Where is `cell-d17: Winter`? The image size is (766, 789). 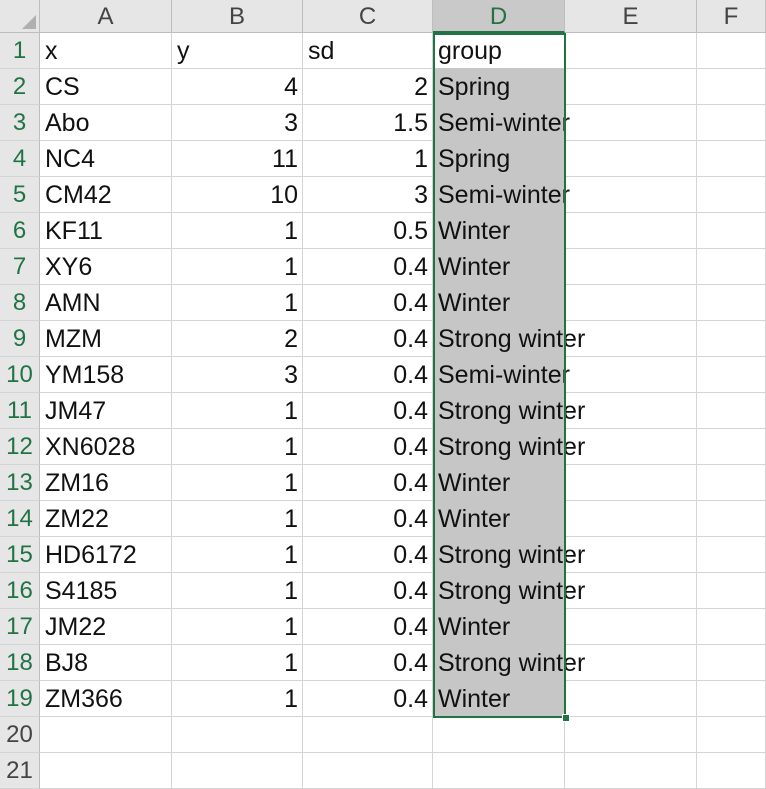
cell-d17: Winter is located at coordinates (499, 627).